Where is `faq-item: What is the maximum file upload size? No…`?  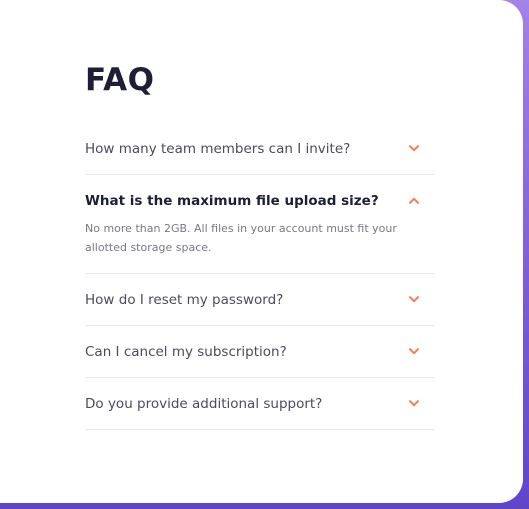 faq-item: What is the maximum file upload size? No… is located at coordinates (260, 224).